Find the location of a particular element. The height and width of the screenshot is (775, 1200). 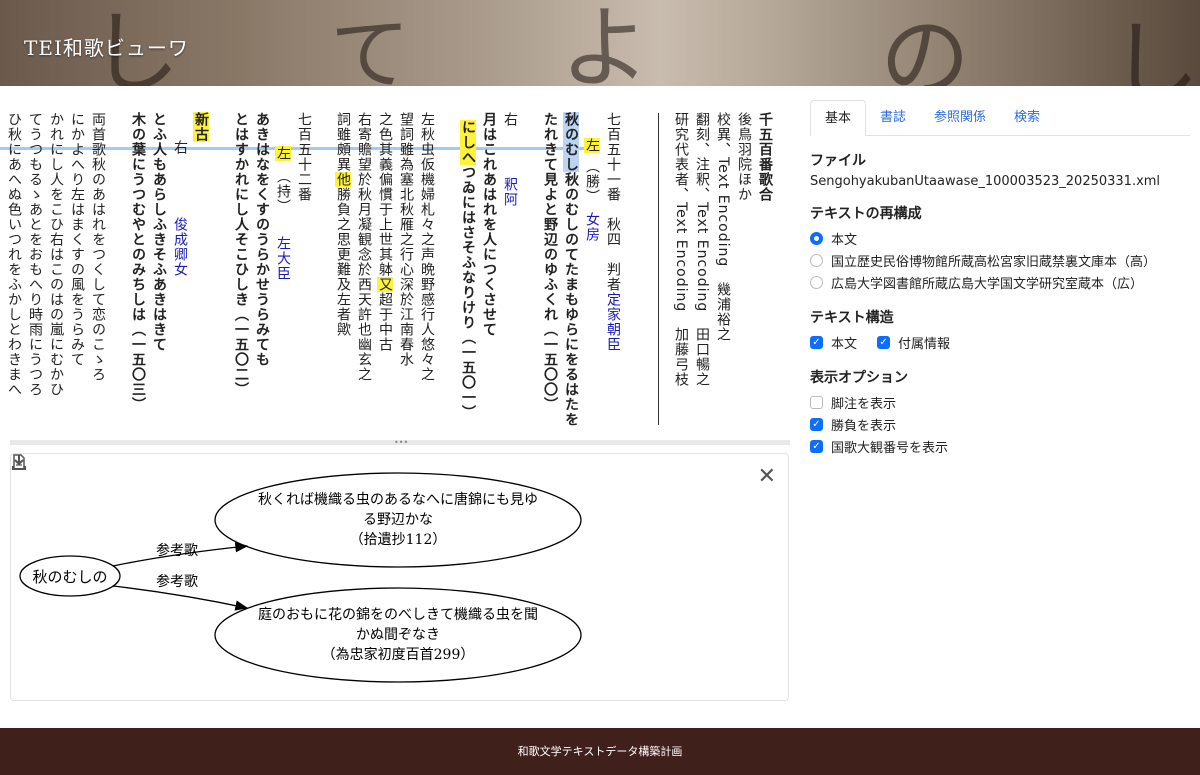

poem-line: 月はこれあはれを人につくさせて is located at coordinates (489, 224).